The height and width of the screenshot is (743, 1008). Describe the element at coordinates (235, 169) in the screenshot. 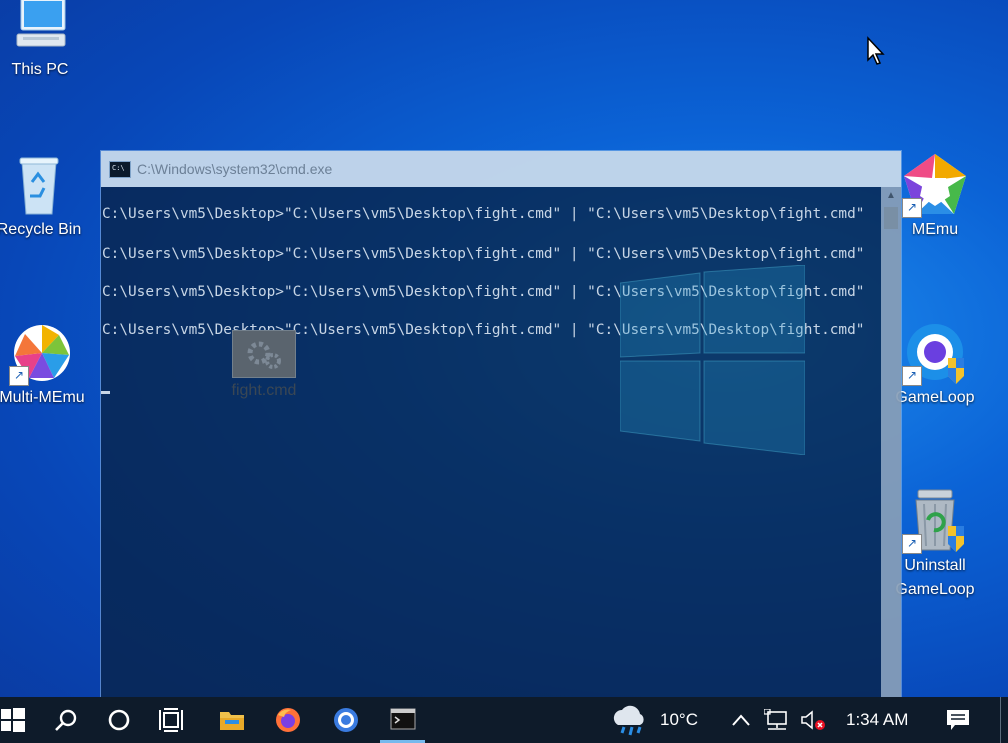

I see `window-title: C:\Windows\system32\cmd.exe` at that location.